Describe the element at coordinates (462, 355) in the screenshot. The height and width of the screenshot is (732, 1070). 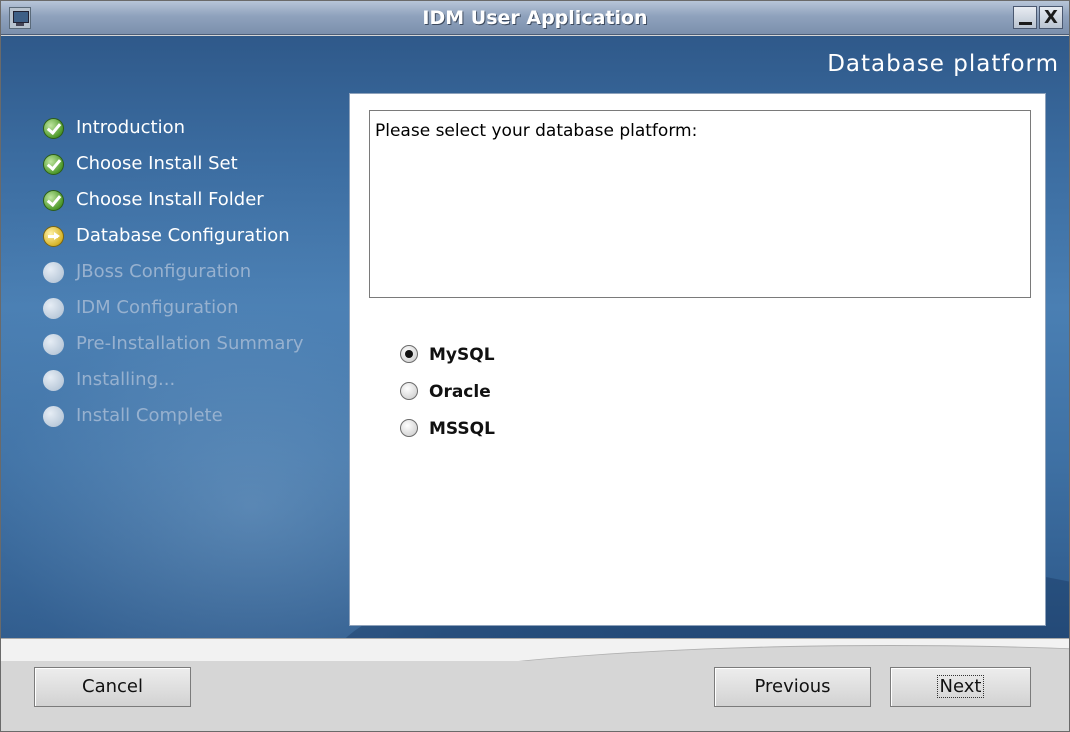
I see `radio-label: MySQL` at that location.